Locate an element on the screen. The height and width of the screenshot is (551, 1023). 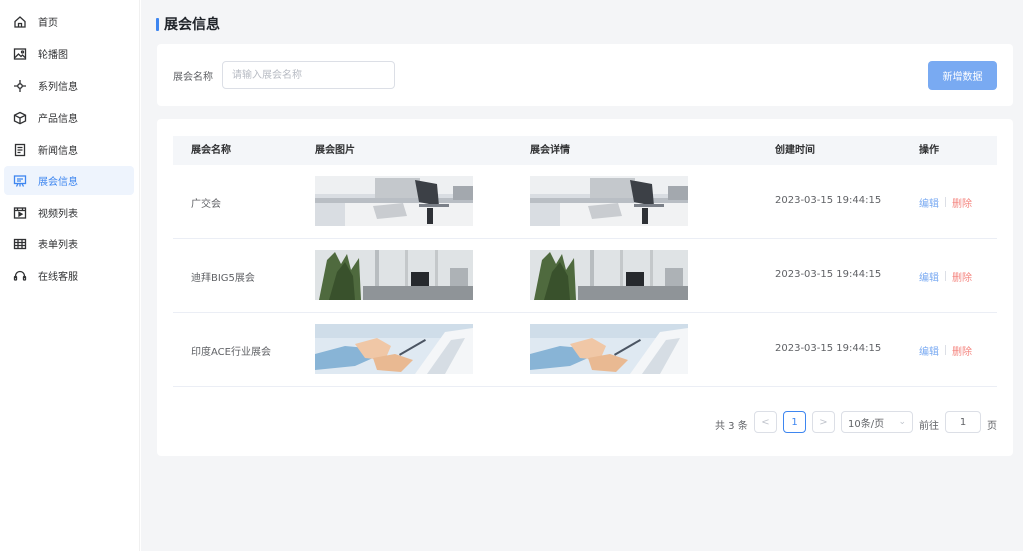
sidebar-item-news: 新闻信息 is located at coordinates (69, 149).